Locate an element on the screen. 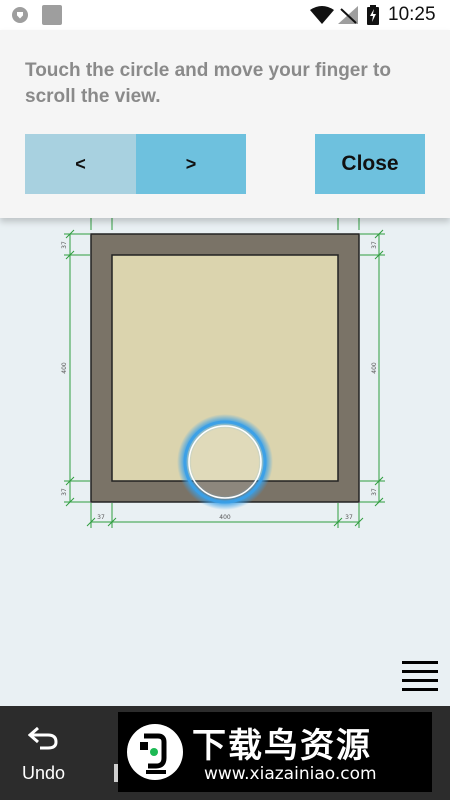 The height and width of the screenshot is (800, 450). shield-icon is located at coordinates (20, 15).